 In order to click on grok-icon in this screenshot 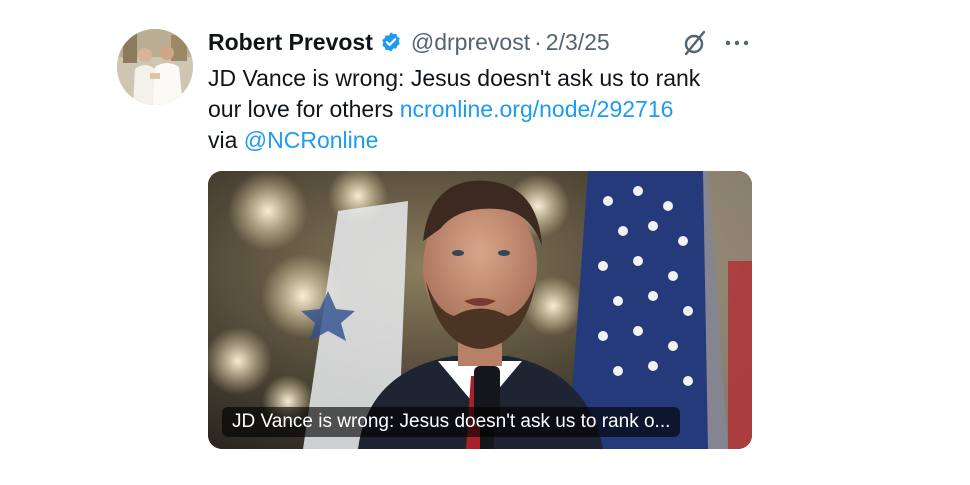, I will do `click(695, 43)`.